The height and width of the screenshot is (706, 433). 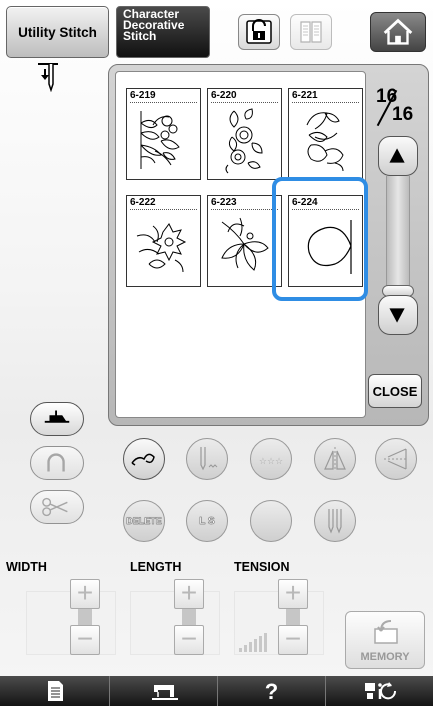 What do you see at coordinates (143, 95) in the screenshot?
I see `stitch-number: 6-219` at bounding box center [143, 95].